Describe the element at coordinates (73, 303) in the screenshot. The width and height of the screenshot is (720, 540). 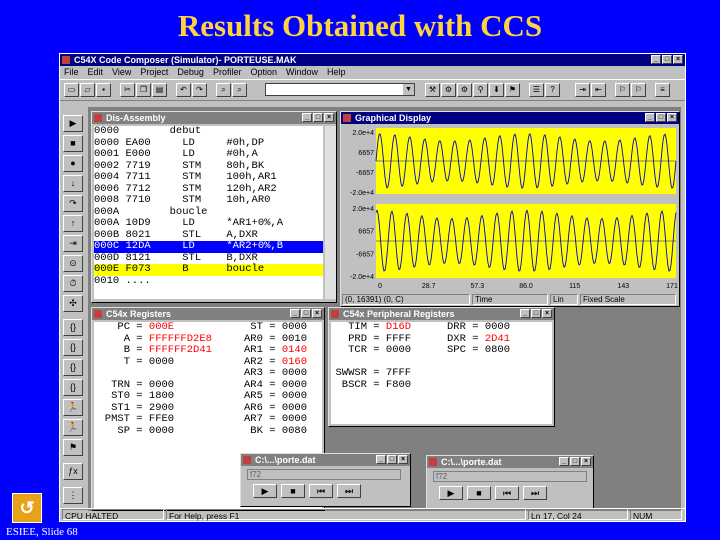
I see `animate-icon: ✣` at that location.